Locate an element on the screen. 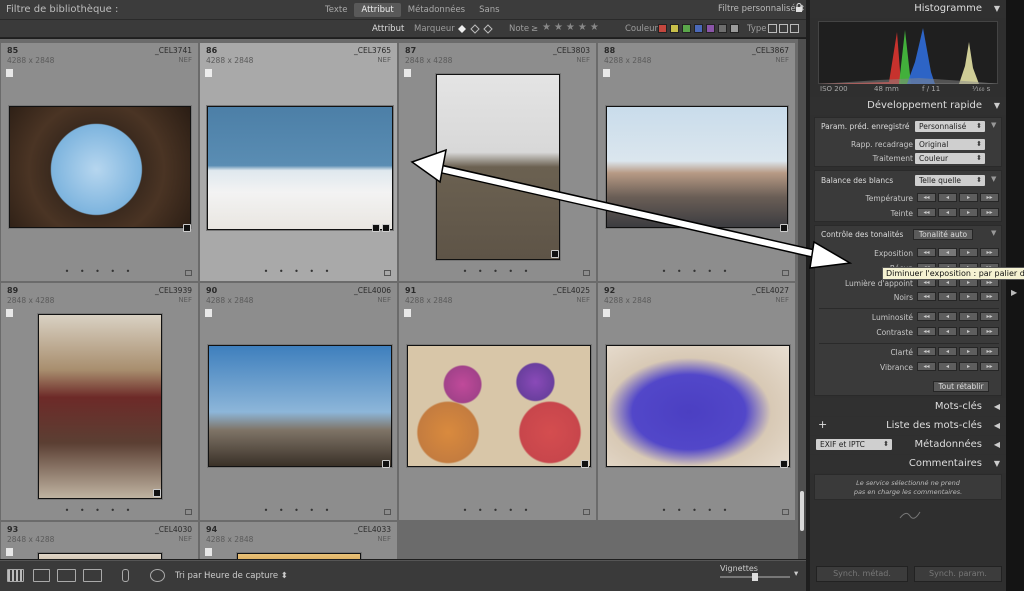  auto-tone-button: Tonalité auto is located at coordinates (943, 234).